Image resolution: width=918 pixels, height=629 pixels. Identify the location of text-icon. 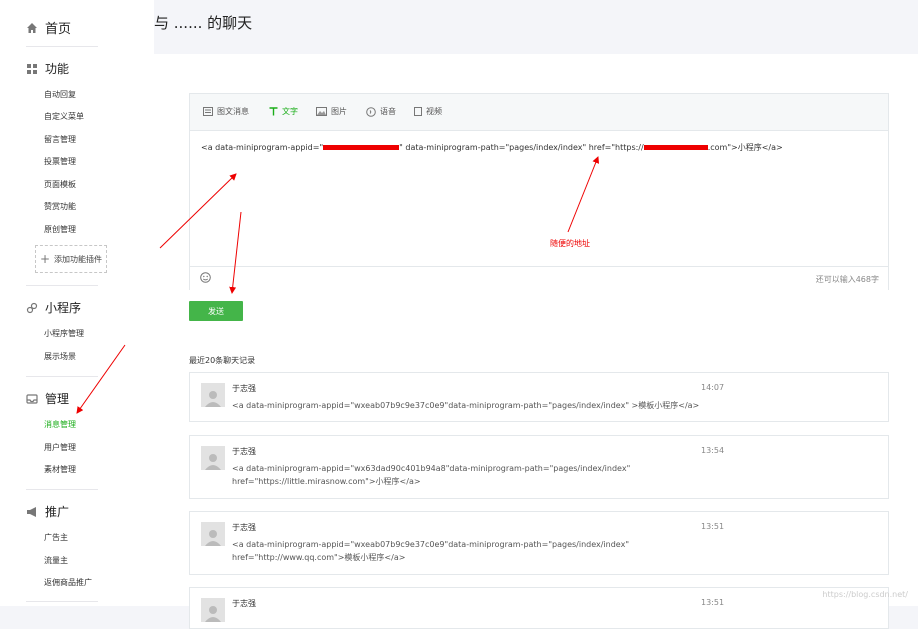
(273, 111).